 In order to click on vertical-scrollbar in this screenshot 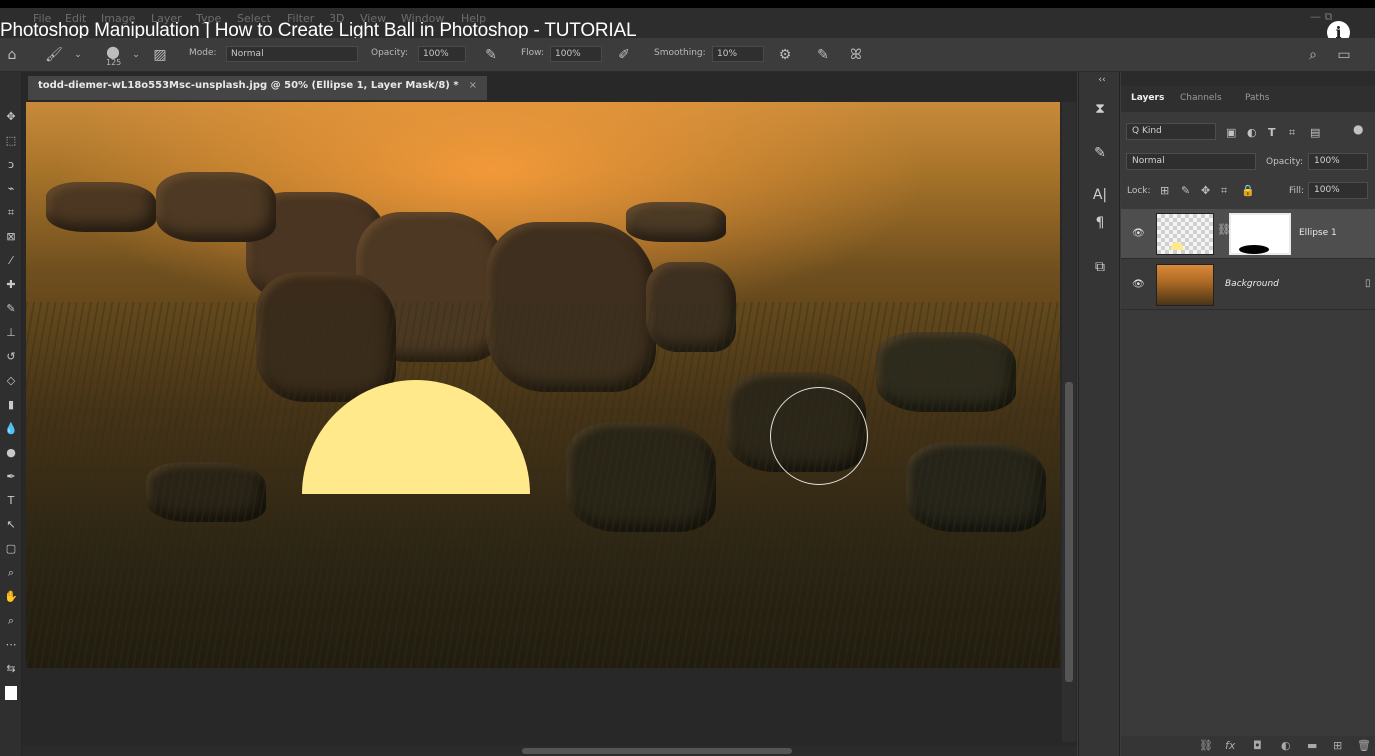, I will do `click(1069, 422)`.